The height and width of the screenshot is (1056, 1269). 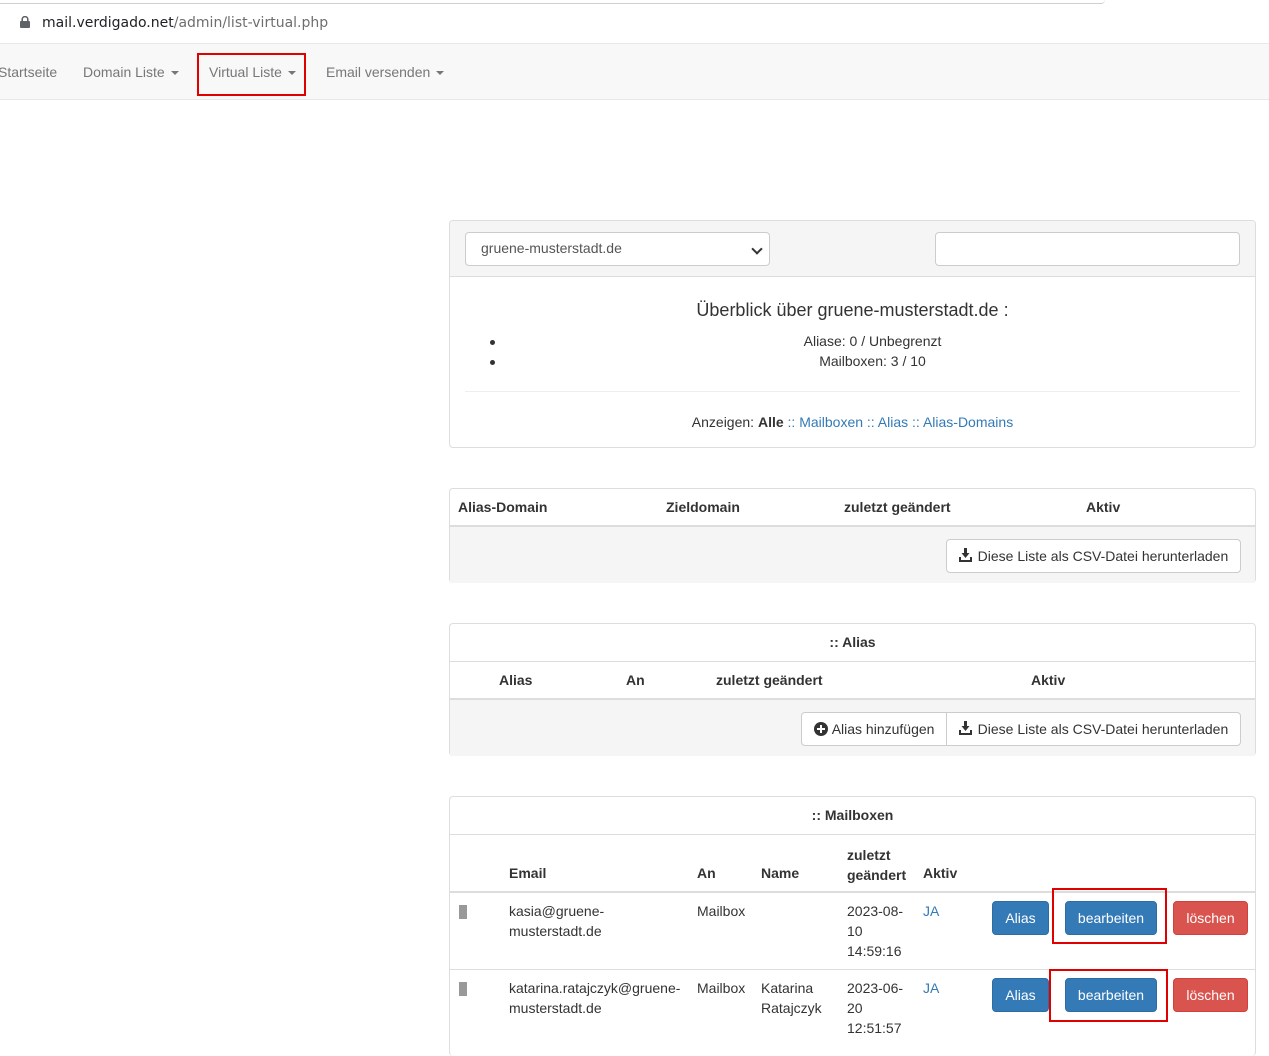 I want to click on mailbox-email: kasia@gruene-musterstadt.de, so click(x=556, y=921).